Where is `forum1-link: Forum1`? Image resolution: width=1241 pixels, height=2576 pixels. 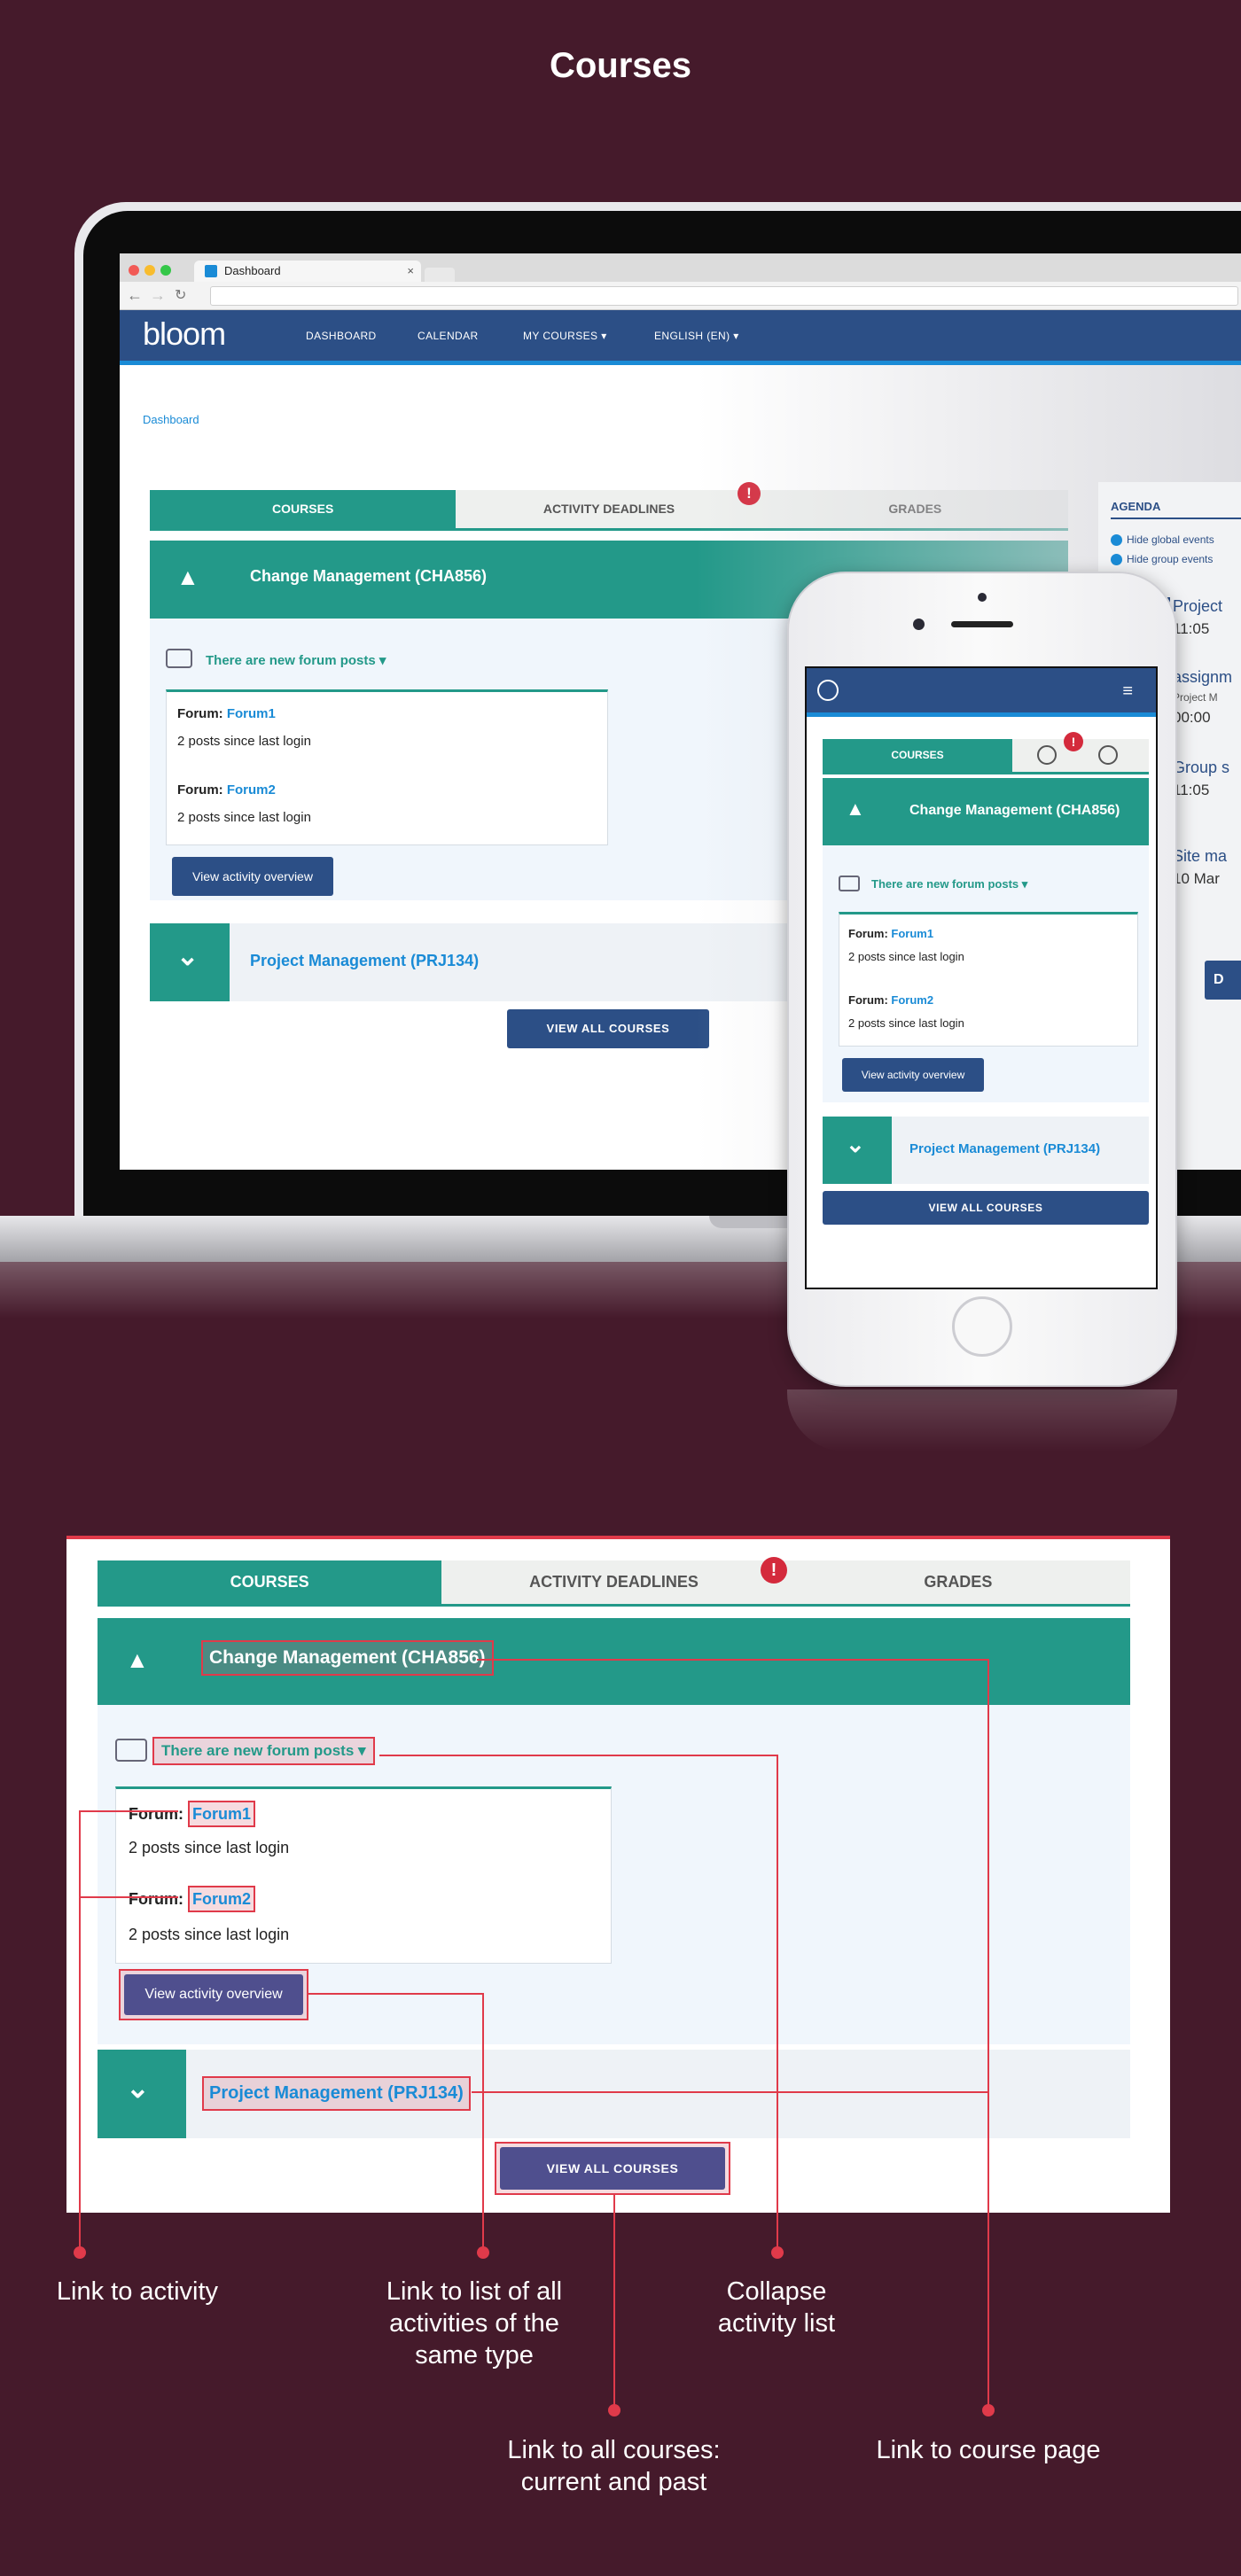 forum1-link: Forum1 is located at coordinates (252, 714).